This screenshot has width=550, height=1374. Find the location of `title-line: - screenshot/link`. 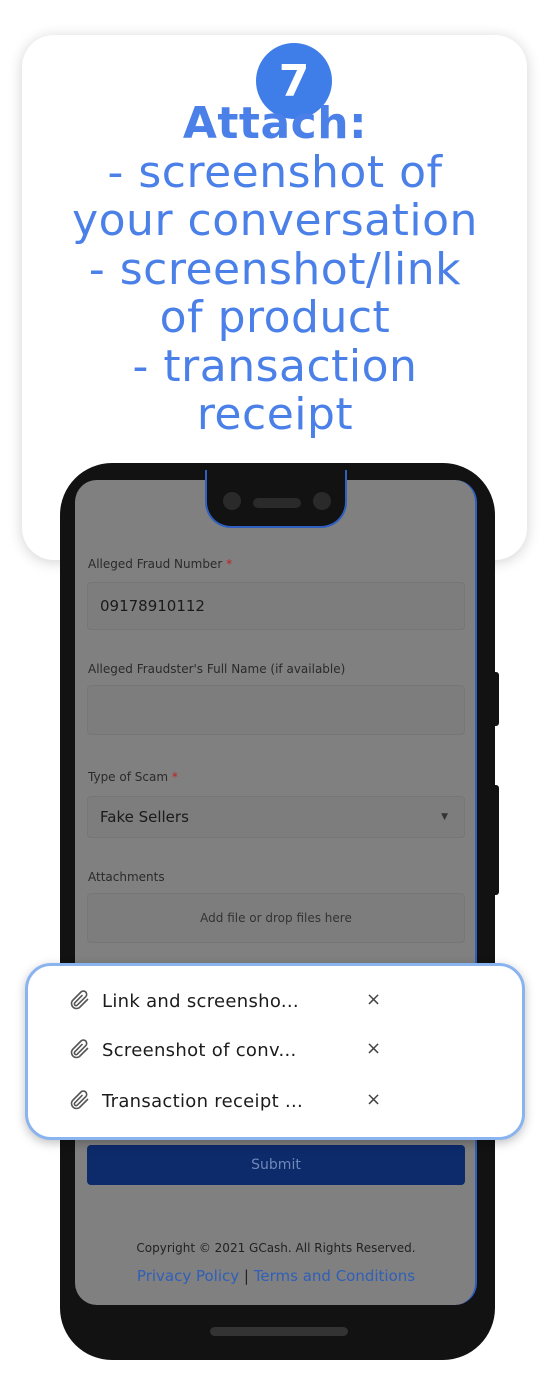

title-line: - screenshot/link is located at coordinates (275, 269).